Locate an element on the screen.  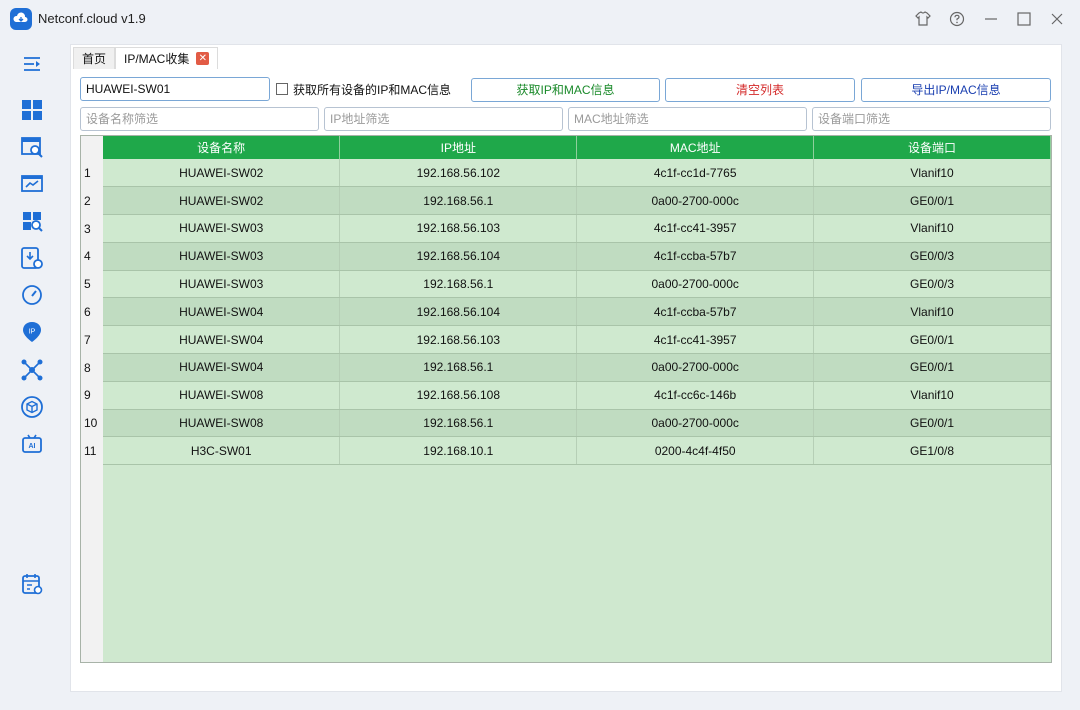
tab-ip-mac: IP/MAC收集 ✕ is located at coordinates (167, 58).